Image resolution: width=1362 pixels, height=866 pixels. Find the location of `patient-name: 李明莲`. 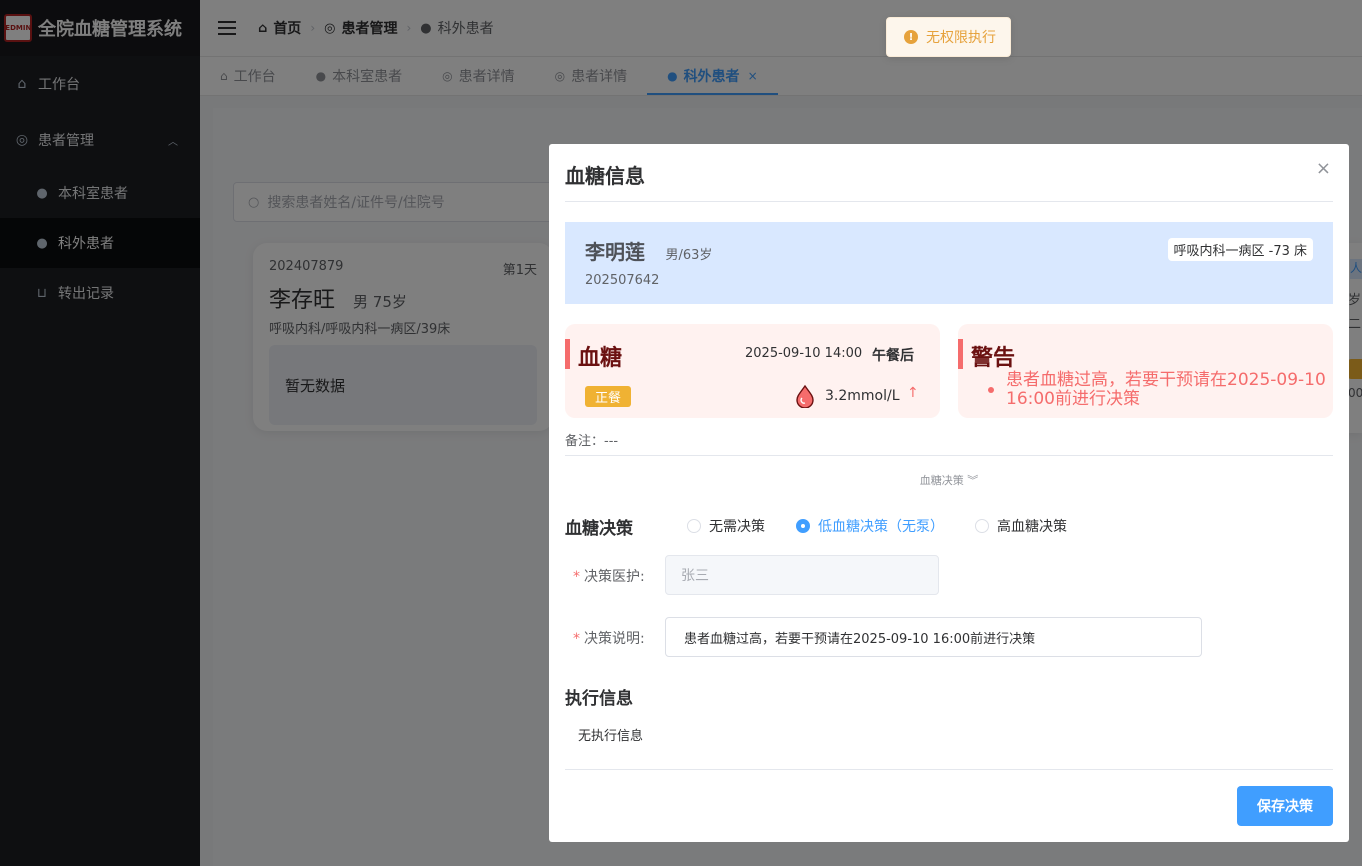

patient-name: 李明莲 is located at coordinates (615, 252).